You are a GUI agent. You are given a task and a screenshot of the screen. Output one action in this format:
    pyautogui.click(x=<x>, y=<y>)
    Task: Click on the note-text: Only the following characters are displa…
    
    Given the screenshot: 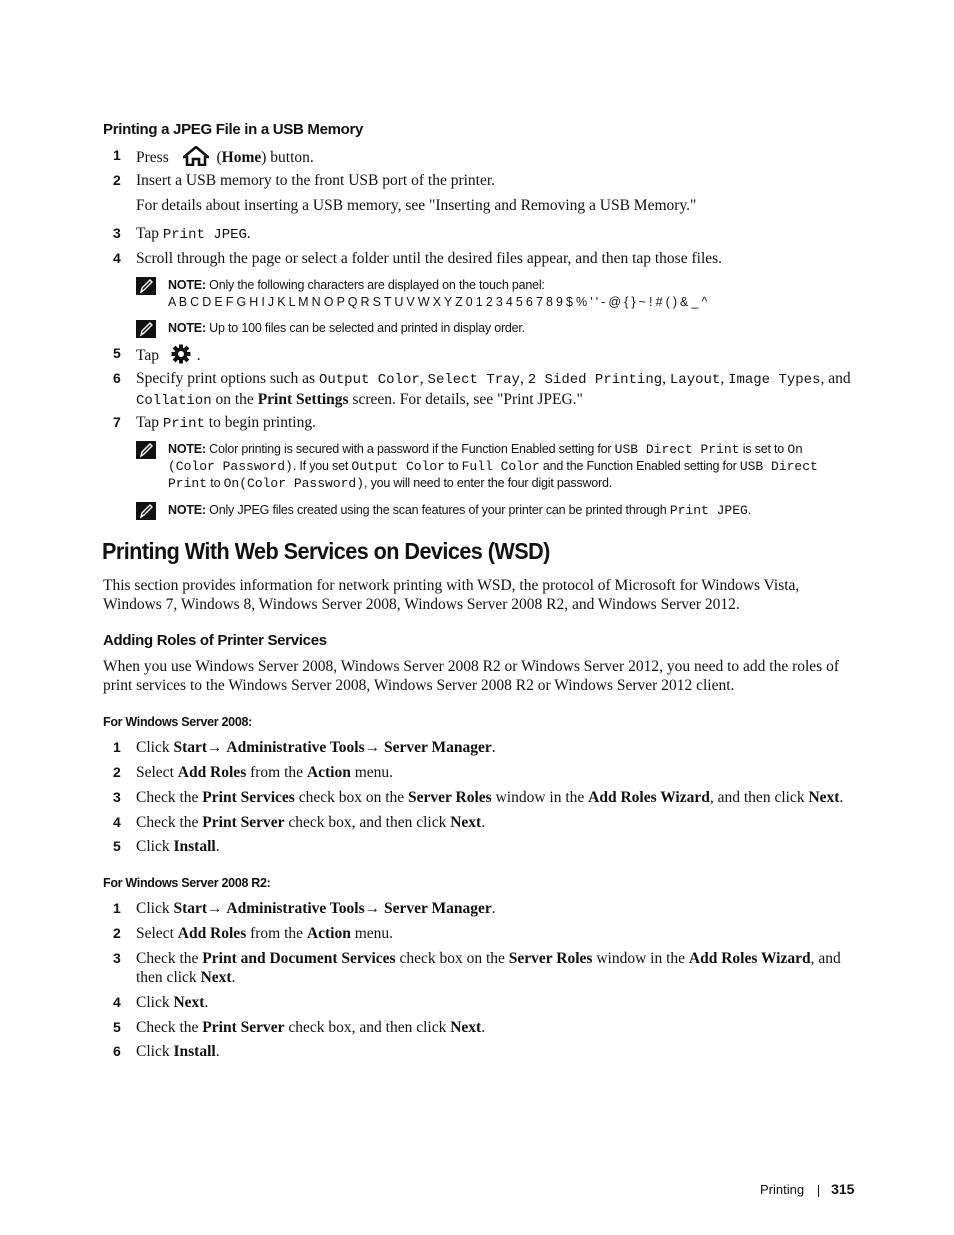 What is the action you would take?
    pyautogui.click(x=377, y=285)
    